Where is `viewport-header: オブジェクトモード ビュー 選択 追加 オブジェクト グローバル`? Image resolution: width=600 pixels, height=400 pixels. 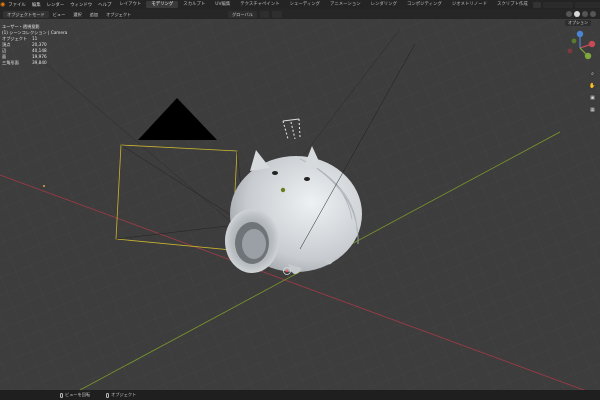
viewport-header: オブジェクトモード ビュー 選択 追加 オブジェクト グローバル is located at coordinates (300, 14).